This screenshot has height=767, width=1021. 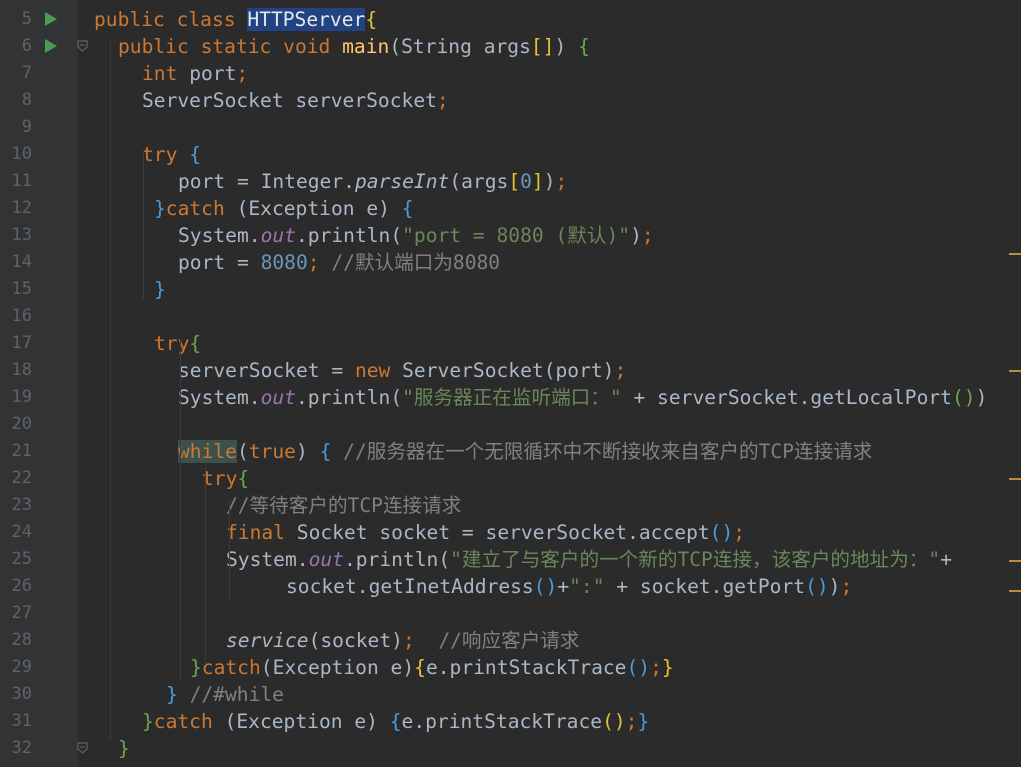 I want to click on code-line: 20, so click(x=510, y=424).